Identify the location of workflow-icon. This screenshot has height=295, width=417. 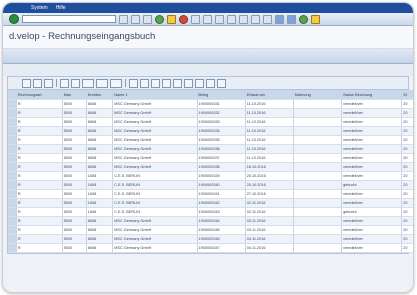
(199, 83).